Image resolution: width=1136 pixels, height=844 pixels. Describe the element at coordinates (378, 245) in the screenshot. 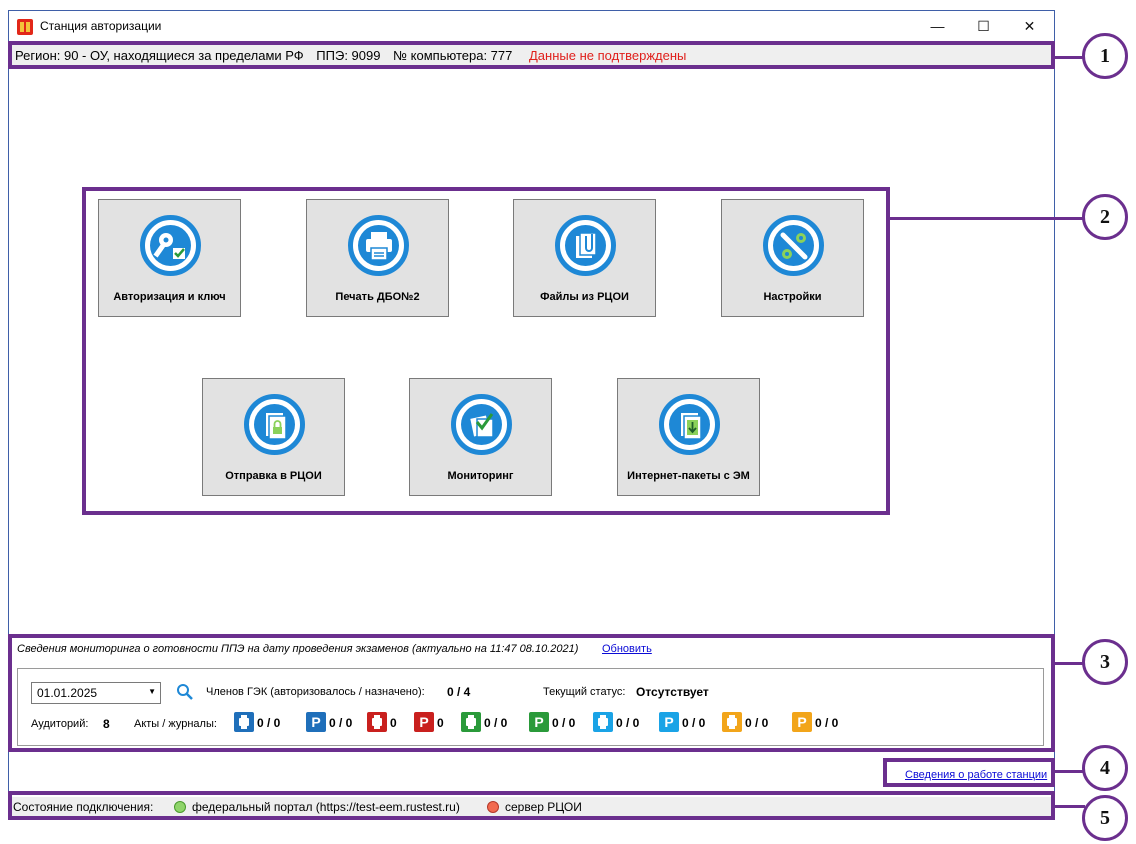

I see `printer-icon` at that location.